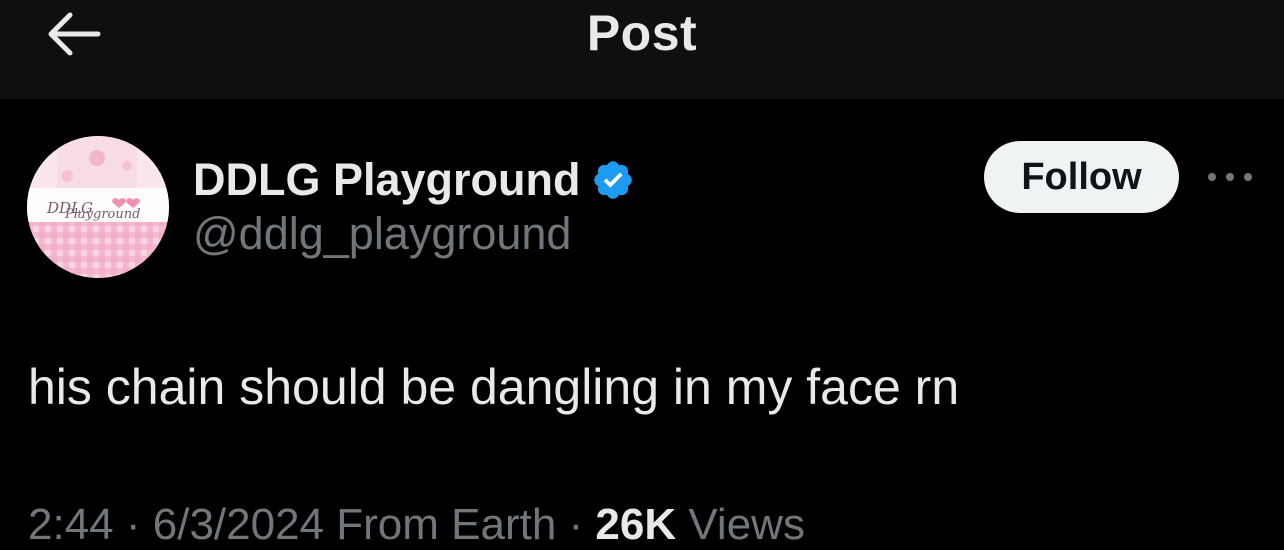 The height and width of the screenshot is (550, 1284). I want to click on avatar-image: DDLG Playground, so click(98, 207).